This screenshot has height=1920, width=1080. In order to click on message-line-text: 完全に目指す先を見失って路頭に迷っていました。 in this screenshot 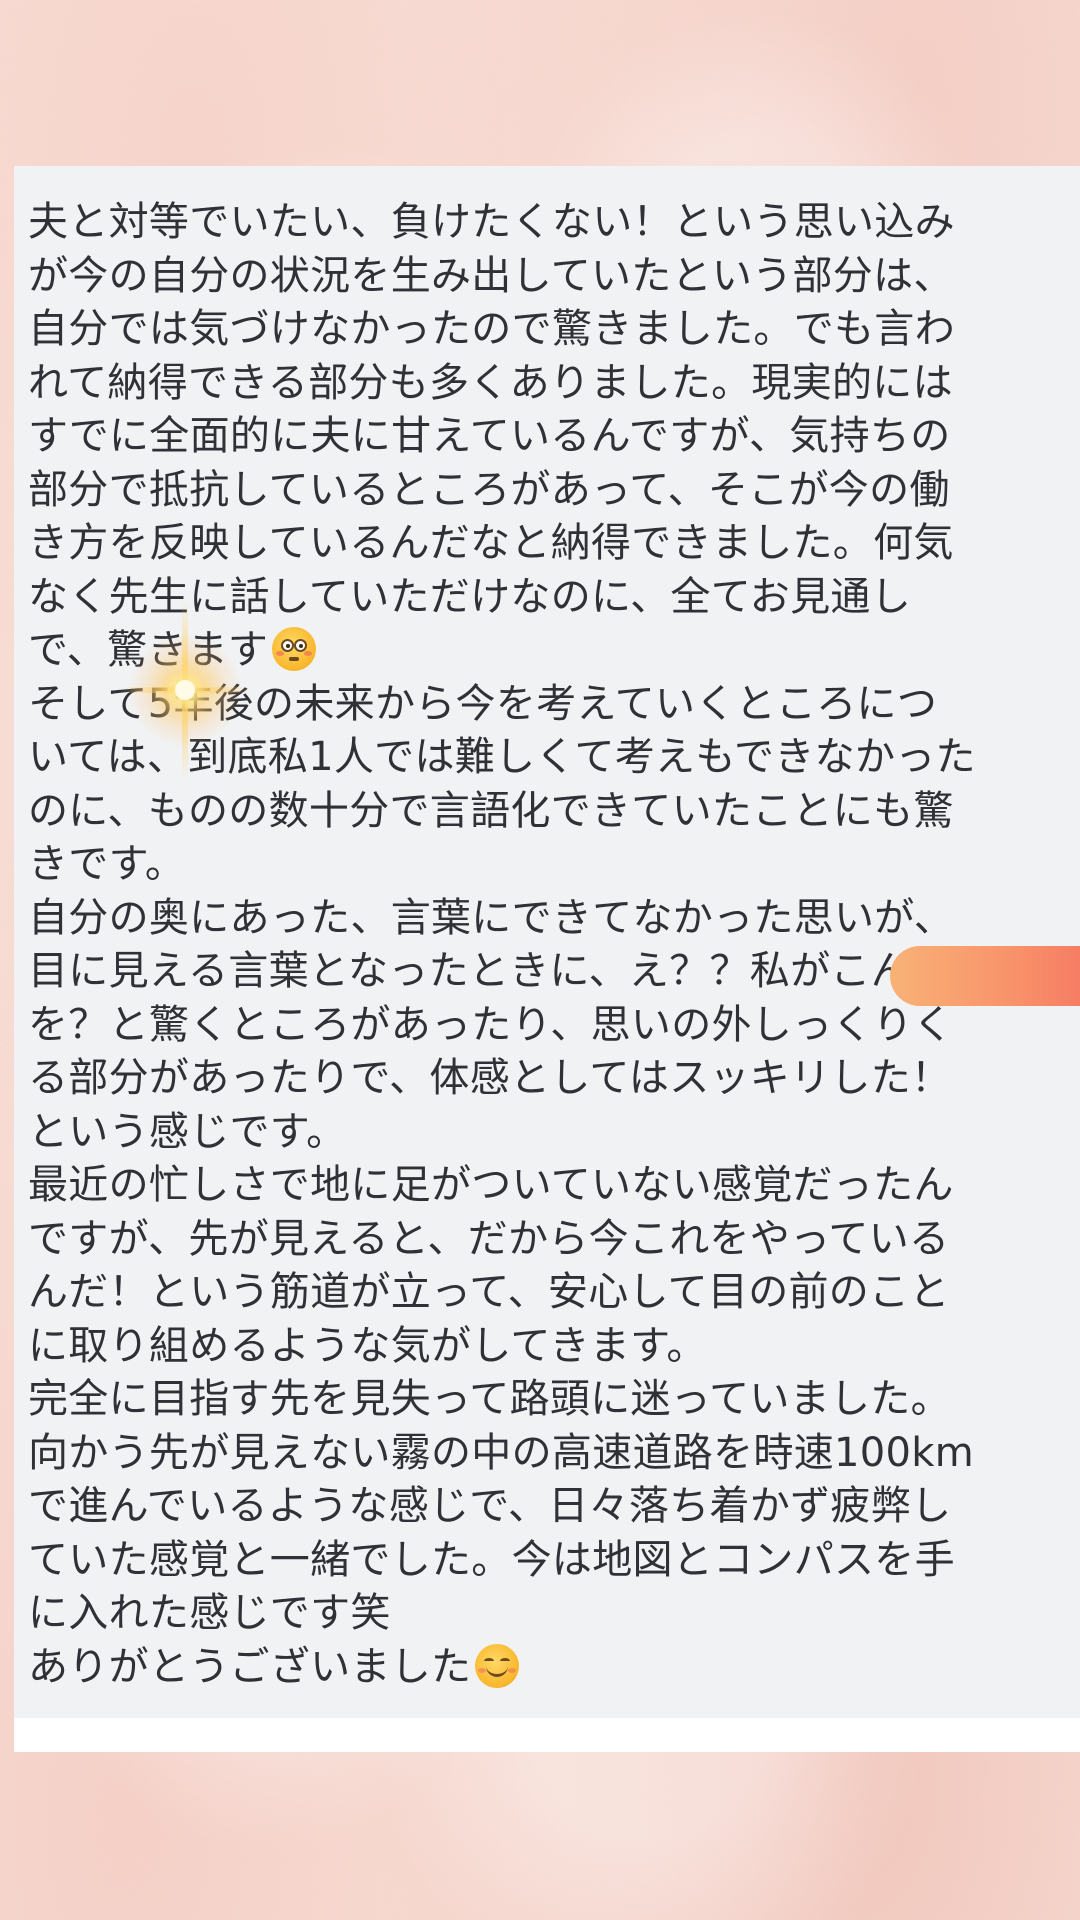, I will do `click(489, 1399)`.